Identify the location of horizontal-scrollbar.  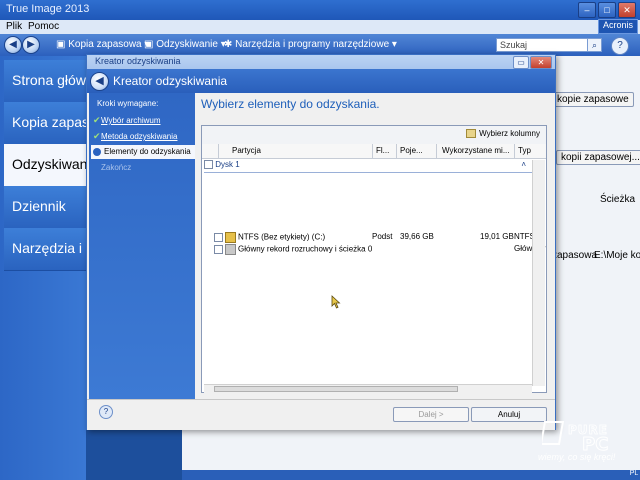
(368, 388).